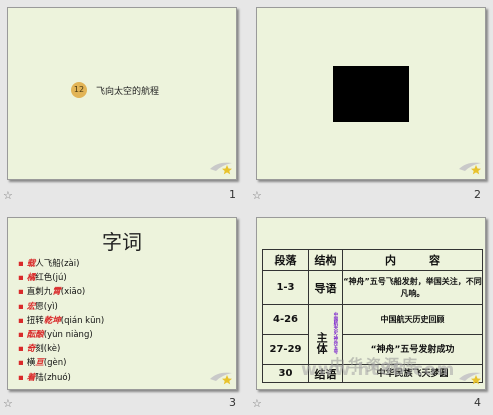  Describe the element at coordinates (335, 333) in the screenshot. I see `side-note: 中国航天史·神舟五号` at that location.